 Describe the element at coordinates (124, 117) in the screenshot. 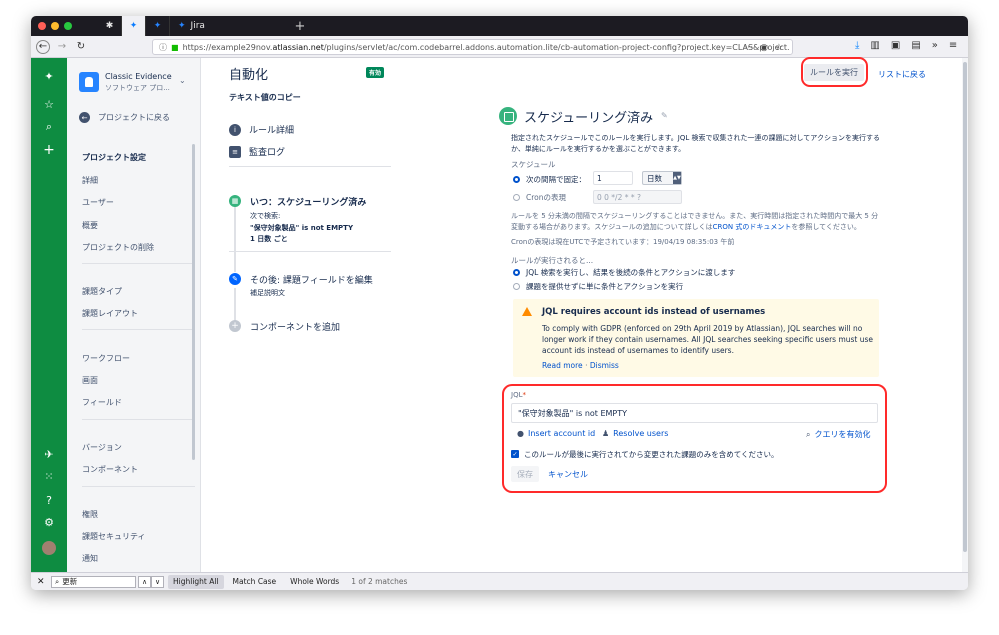

I see `back-to-project-link: ← プロジェクトに戻る` at that location.